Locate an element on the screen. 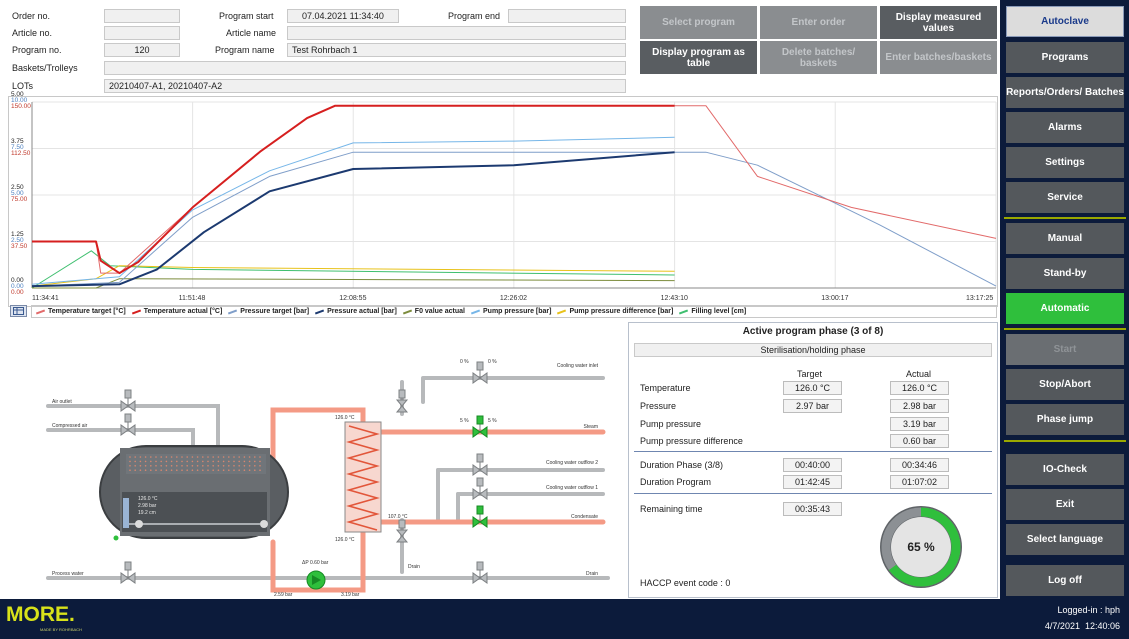  hx-bottom-temp: 126.0 °C is located at coordinates (345, 540).